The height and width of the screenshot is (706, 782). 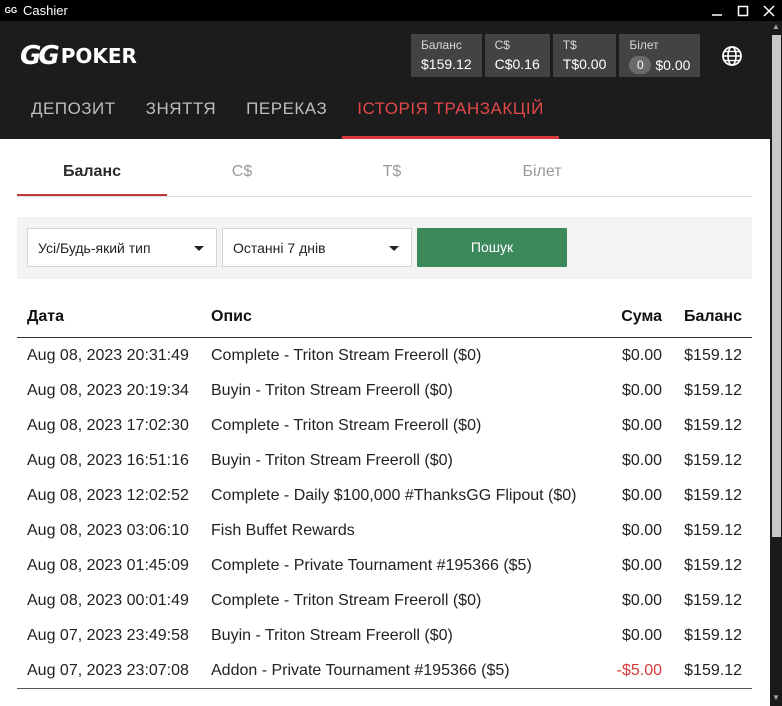 I want to click on cdollar-value: C$0.16, so click(x=517, y=64).